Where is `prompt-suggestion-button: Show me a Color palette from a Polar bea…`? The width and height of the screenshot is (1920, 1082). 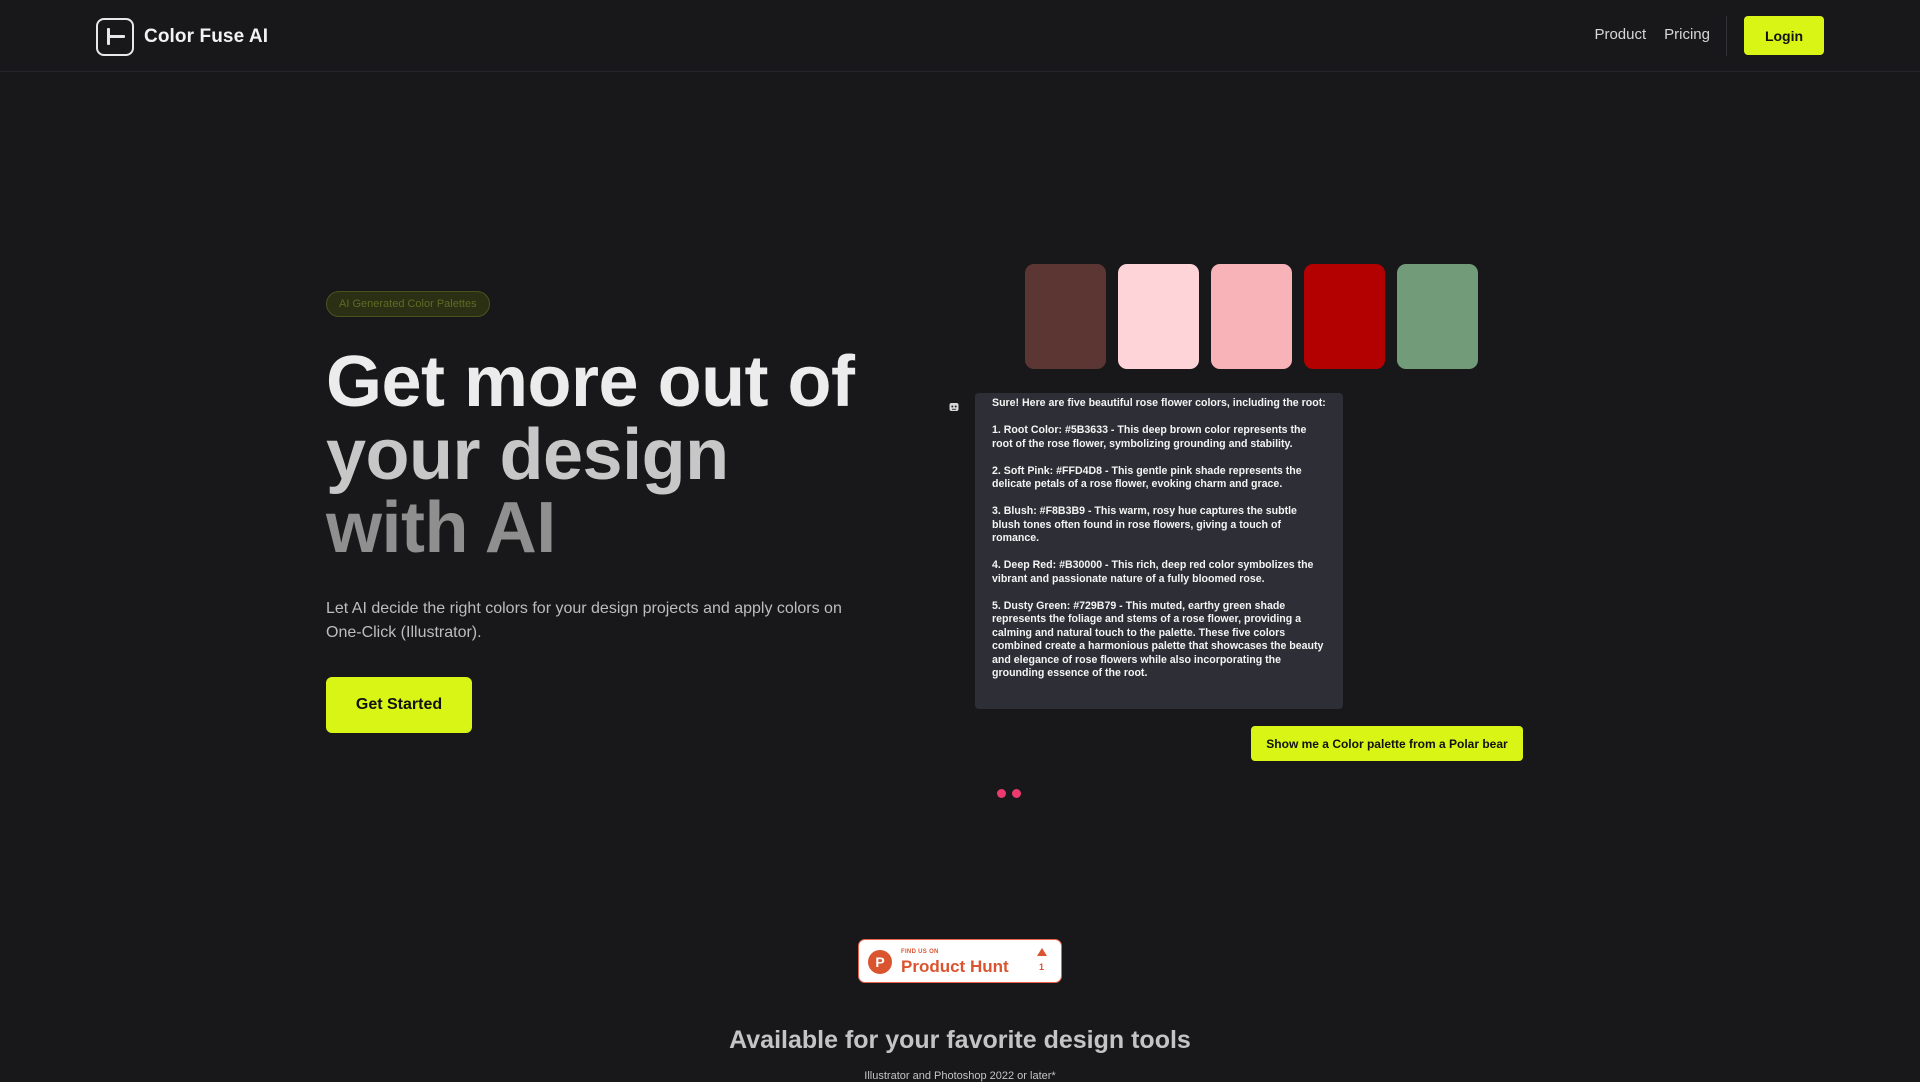 prompt-suggestion-button: Show me a Color palette from a Polar bea… is located at coordinates (1387, 743).